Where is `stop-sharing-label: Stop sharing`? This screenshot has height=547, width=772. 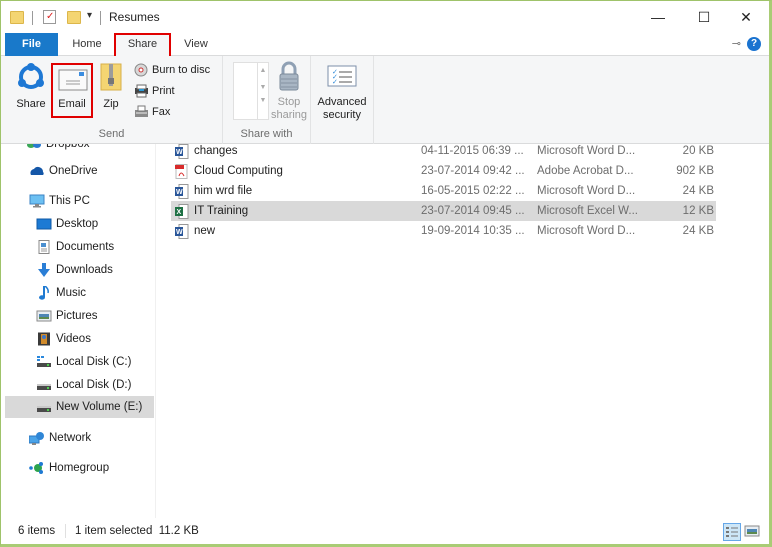 stop-sharing-label: Stop sharing is located at coordinates (289, 109).